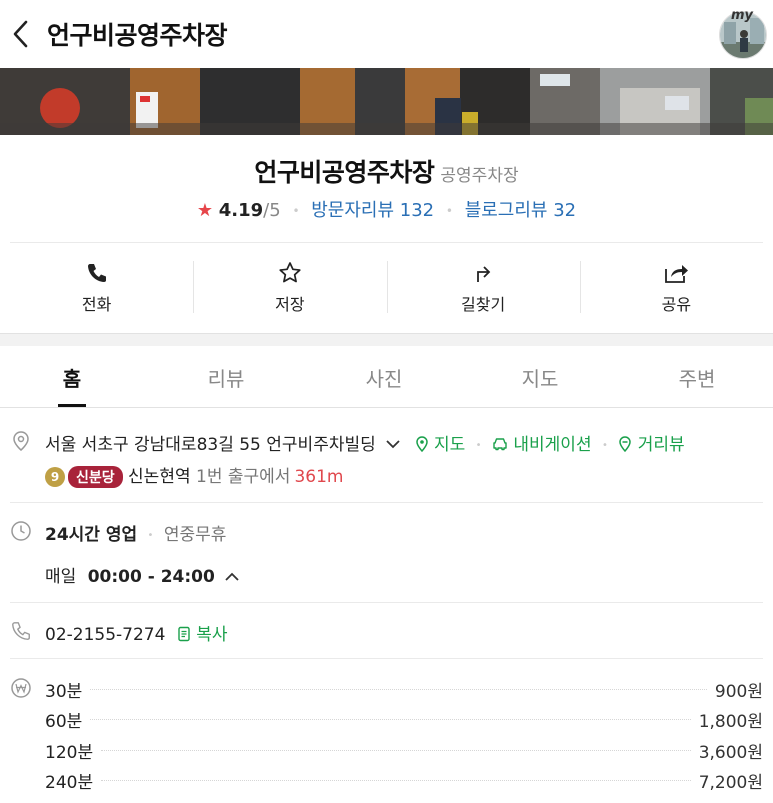 Image resolution: width=773 pixels, height=803 pixels. I want to click on street-view-link: 거리뷰, so click(651, 445).